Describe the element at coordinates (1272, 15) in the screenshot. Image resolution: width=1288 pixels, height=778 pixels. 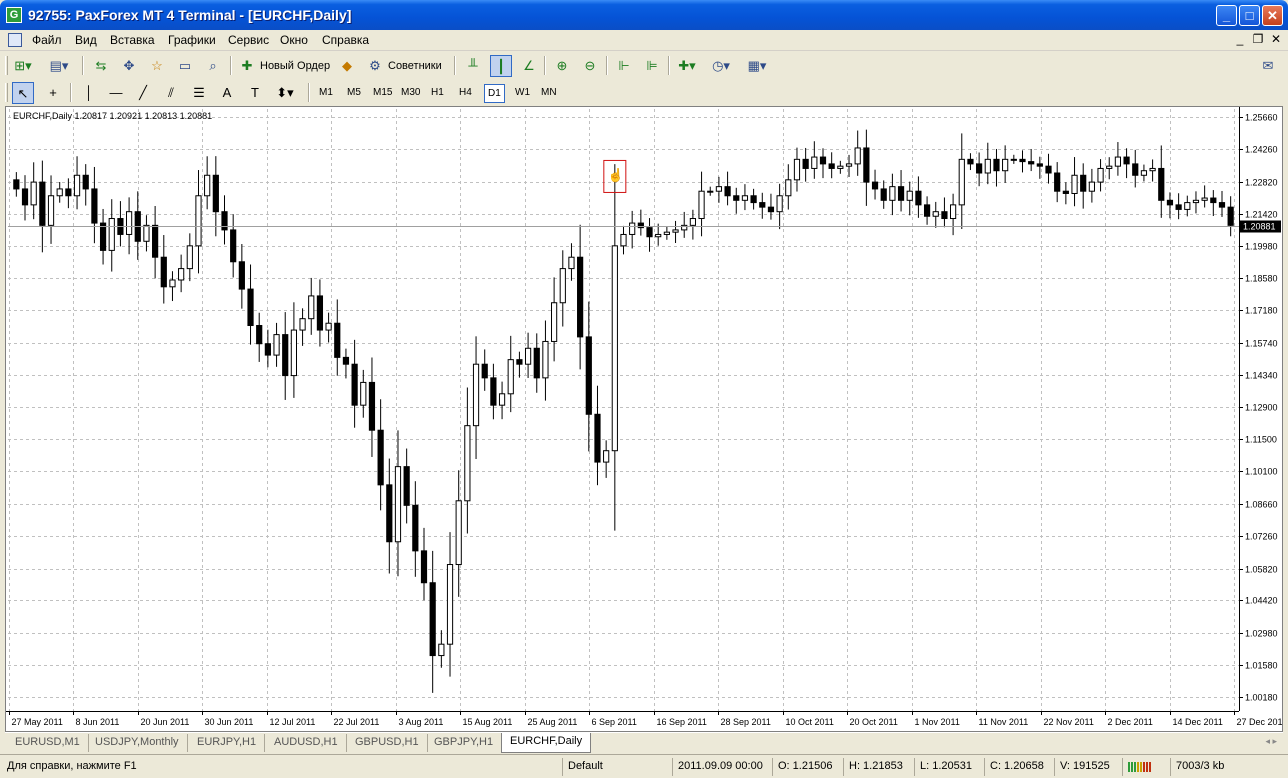
I see `close-button: ✕` at that location.